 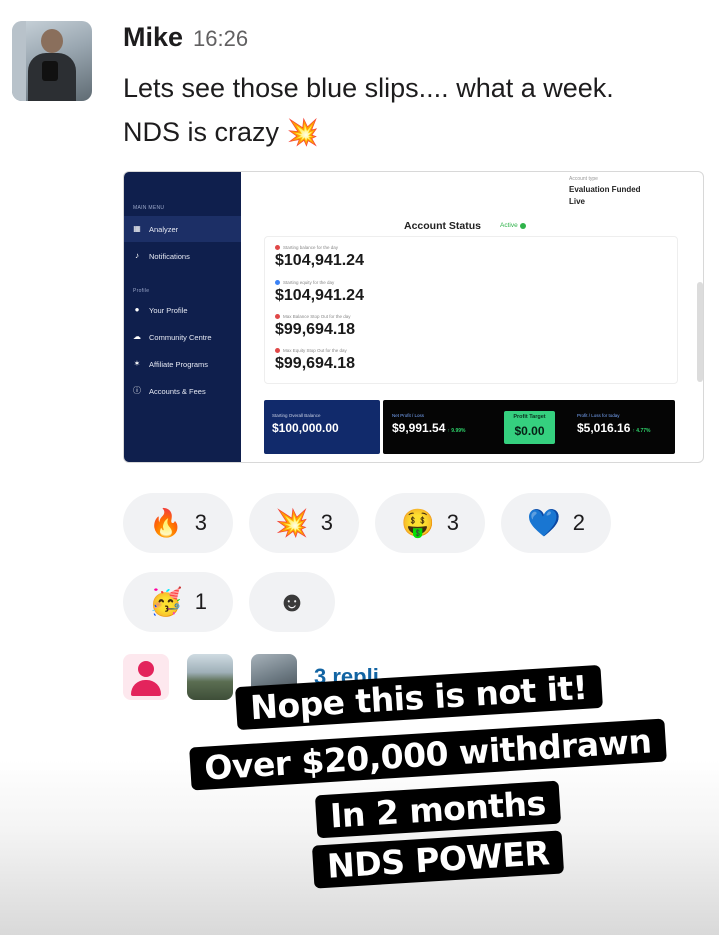 What do you see at coordinates (302, 132) in the screenshot?
I see `collision-emoji-icon: 💥` at bounding box center [302, 132].